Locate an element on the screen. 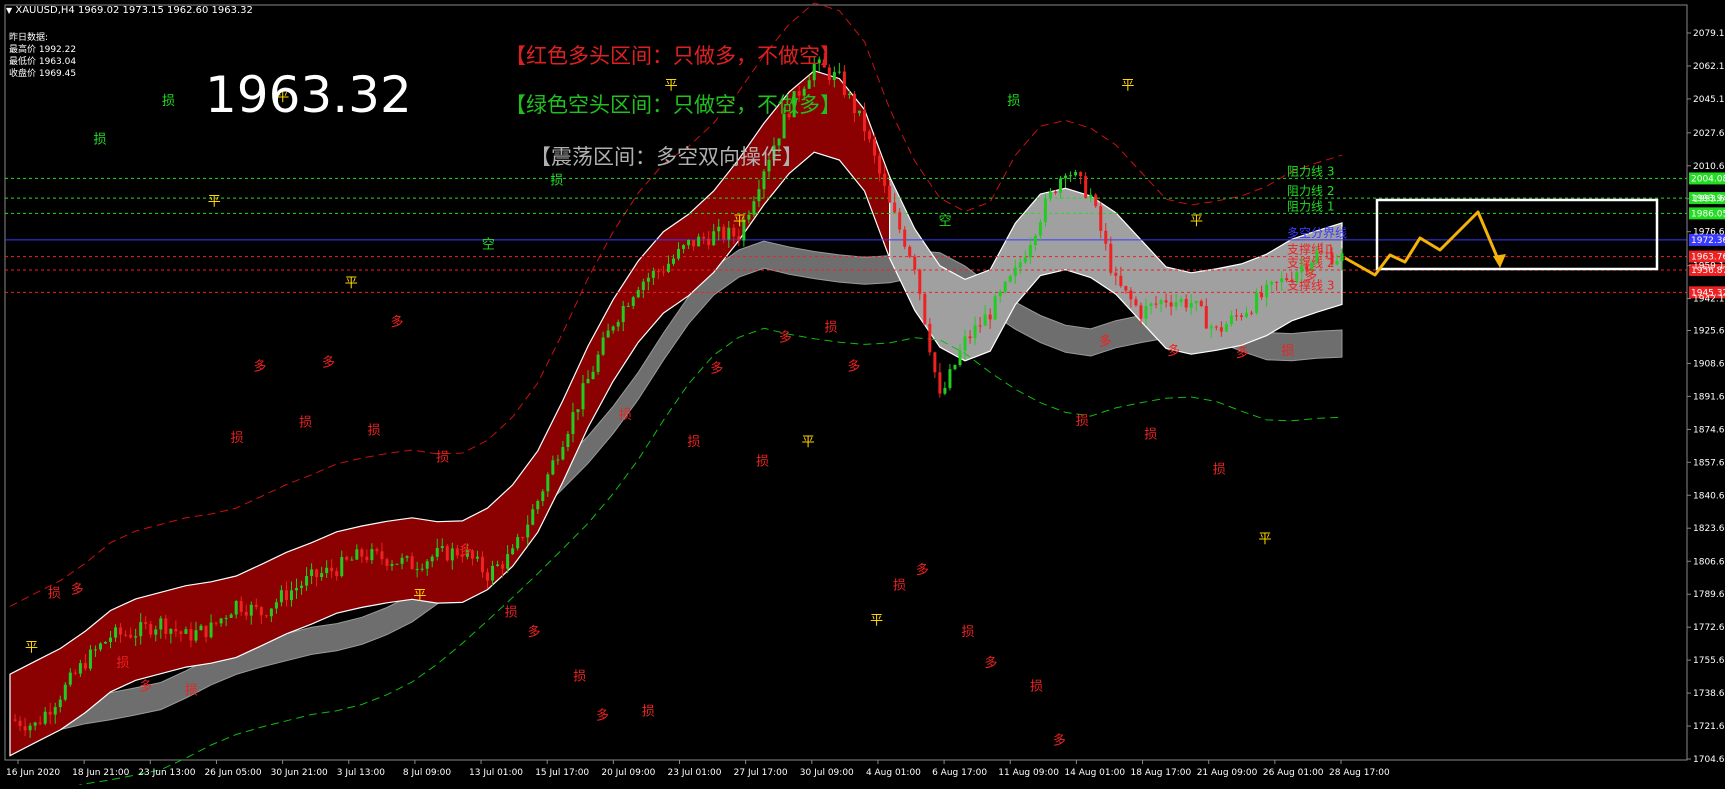 The image size is (1725, 789). y-tick-label: 1925.65 is located at coordinates (1709, 331).